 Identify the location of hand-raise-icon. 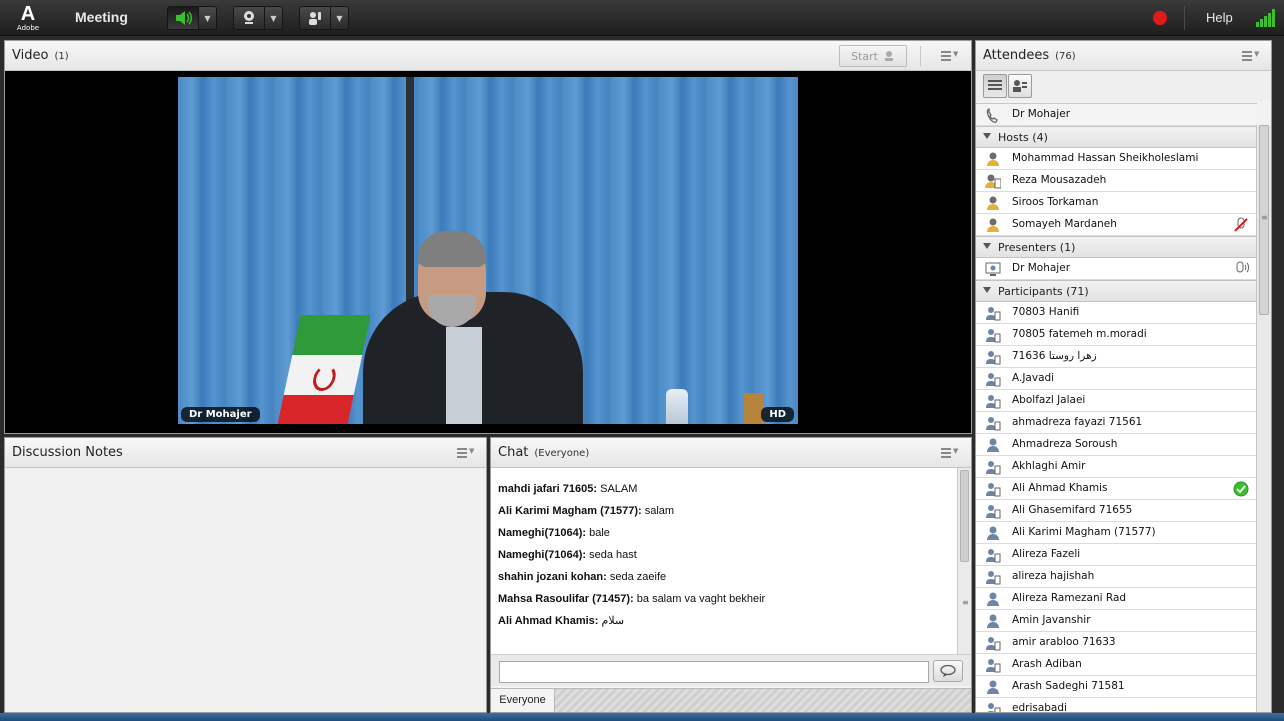
(315, 18).